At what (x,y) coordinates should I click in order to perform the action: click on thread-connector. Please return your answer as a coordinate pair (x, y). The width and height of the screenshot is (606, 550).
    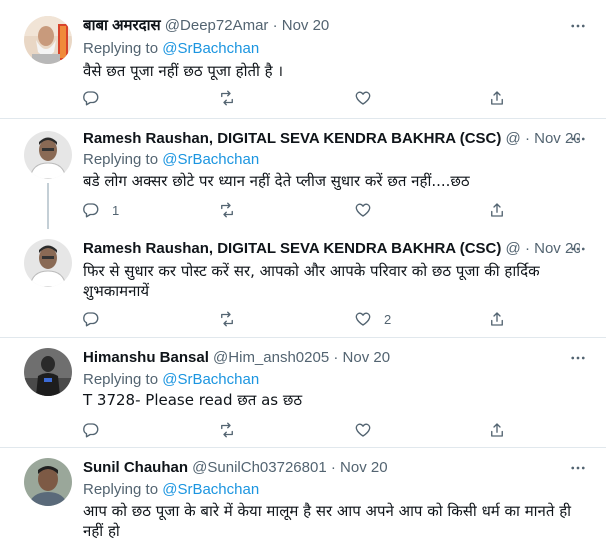
    Looking at the image, I should click on (48, 206).